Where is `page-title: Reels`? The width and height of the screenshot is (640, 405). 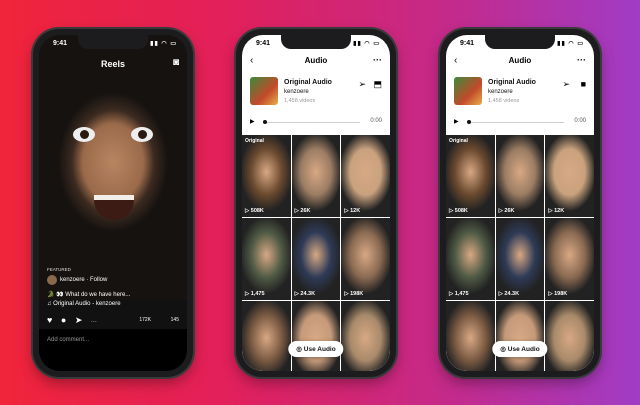
page-title: Reels is located at coordinates (113, 64).